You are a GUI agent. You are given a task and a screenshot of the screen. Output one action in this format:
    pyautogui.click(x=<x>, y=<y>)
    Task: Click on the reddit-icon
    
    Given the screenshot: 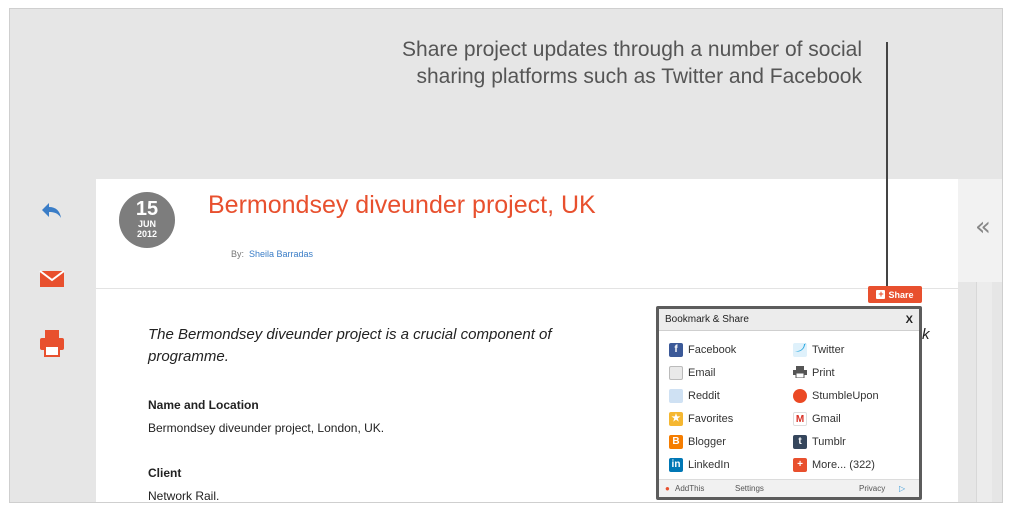 What is the action you would take?
    pyautogui.click(x=676, y=396)
    